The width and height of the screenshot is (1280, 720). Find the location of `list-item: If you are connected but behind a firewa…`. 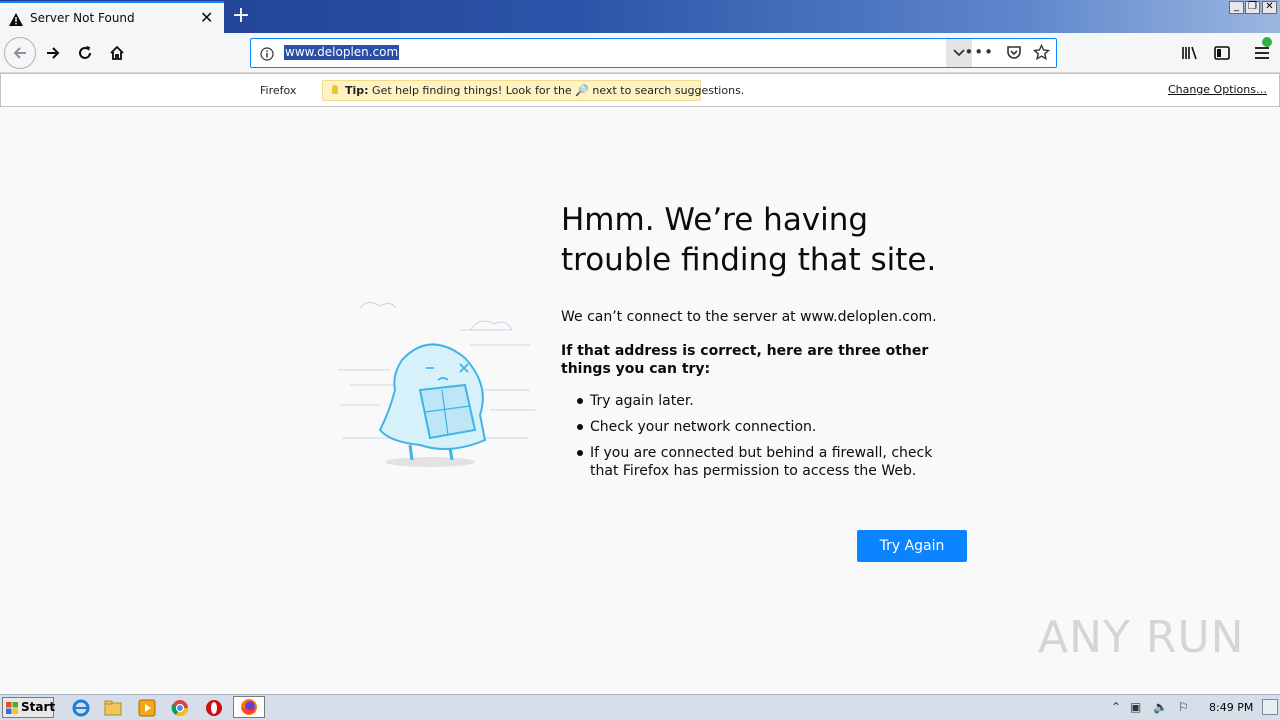

list-item: If you are connected but behind a firewa… is located at coordinates (766, 462).